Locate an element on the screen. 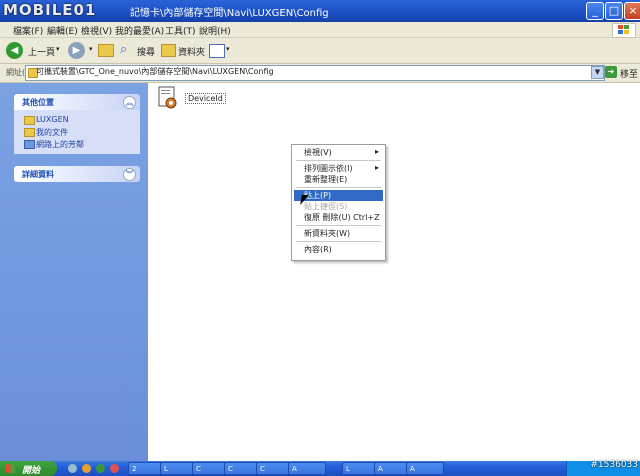 The width and height of the screenshot is (640, 476). menu-view: 檢視(V) is located at coordinates (96, 30).